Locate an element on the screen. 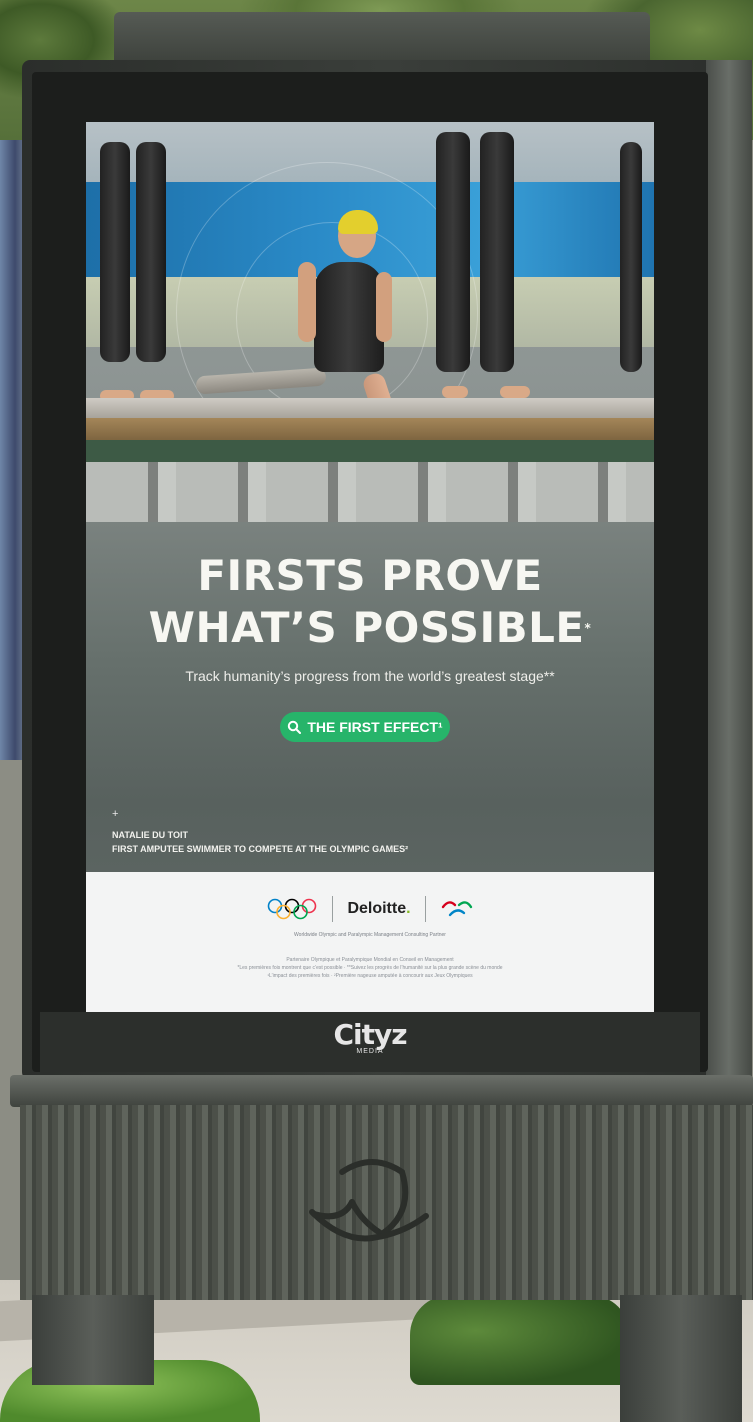 This screenshot has width=753, height=1422. headline-asterisk: * is located at coordinates (588, 628).